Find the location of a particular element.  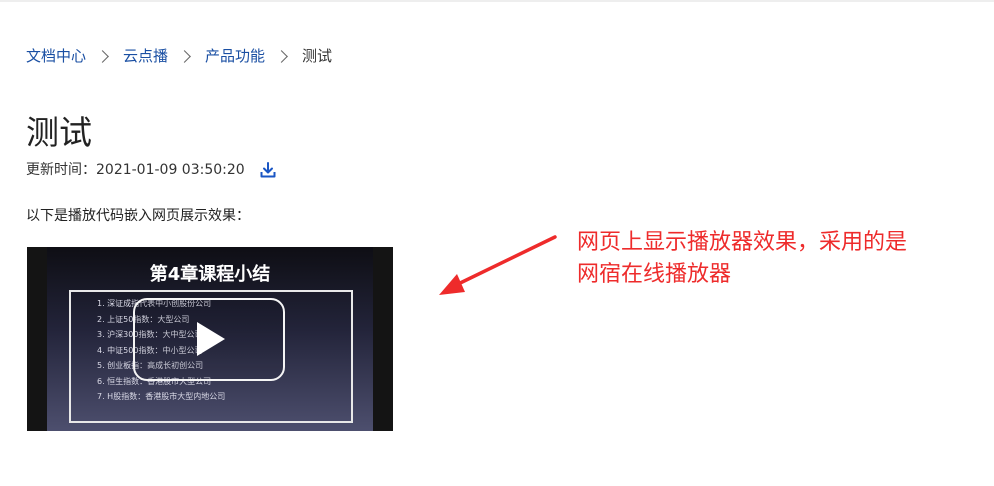

play-icon is located at coordinates (211, 339).